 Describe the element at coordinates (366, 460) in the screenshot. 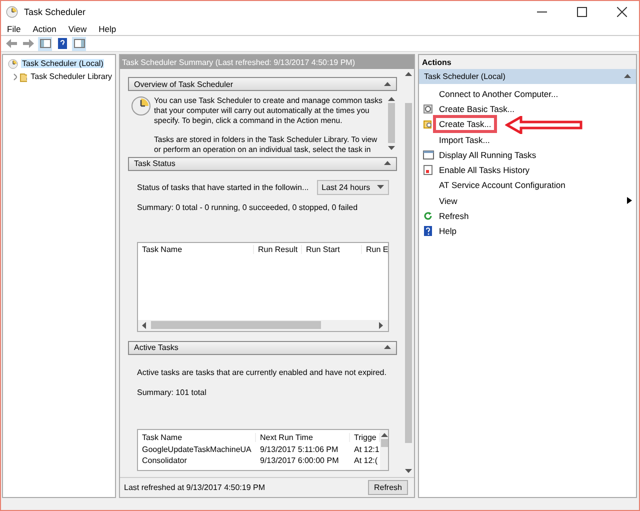

I see `table-cell-text: At 12:(` at that location.